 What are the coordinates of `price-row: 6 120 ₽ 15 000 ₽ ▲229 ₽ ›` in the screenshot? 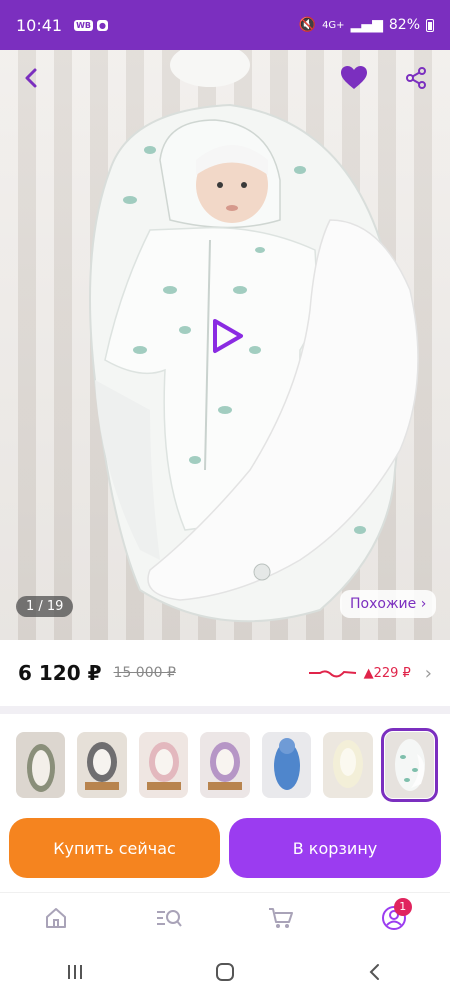 It's located at (225, 673).